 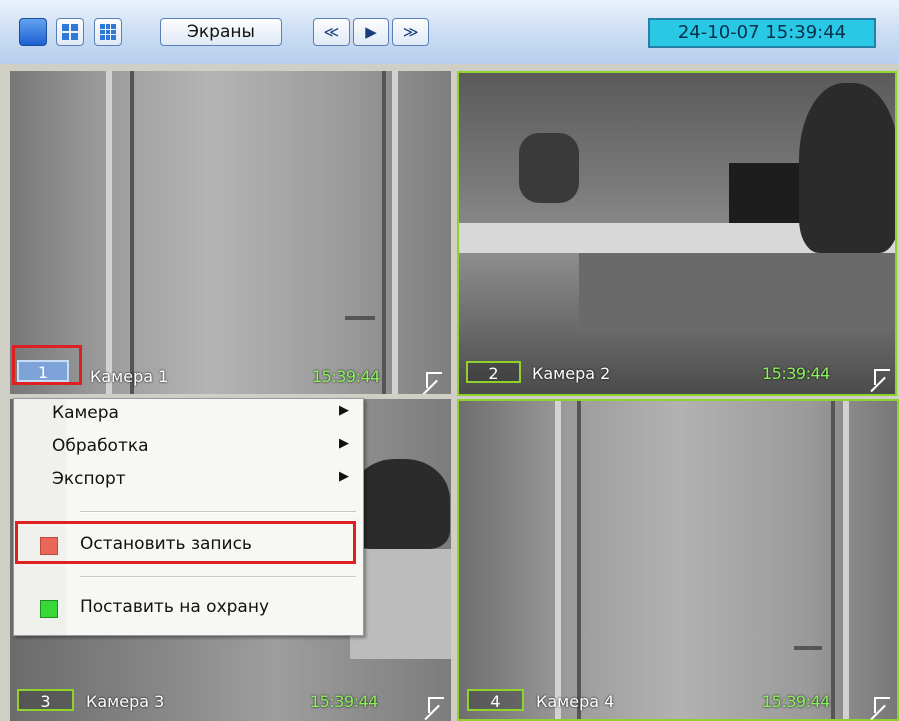 I want to click on layout-1x1-button, so click(x=33, y=32).